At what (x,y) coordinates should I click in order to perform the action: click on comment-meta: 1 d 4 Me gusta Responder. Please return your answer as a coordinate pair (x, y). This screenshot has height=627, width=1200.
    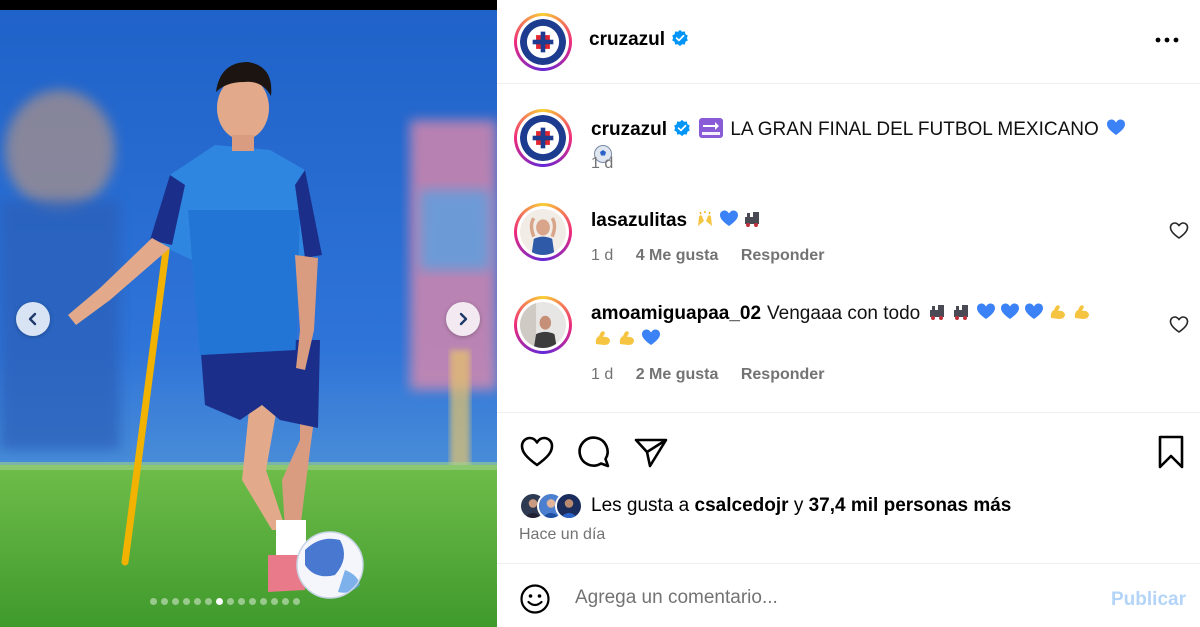
    Looking at the image, I should click on (716, 256).